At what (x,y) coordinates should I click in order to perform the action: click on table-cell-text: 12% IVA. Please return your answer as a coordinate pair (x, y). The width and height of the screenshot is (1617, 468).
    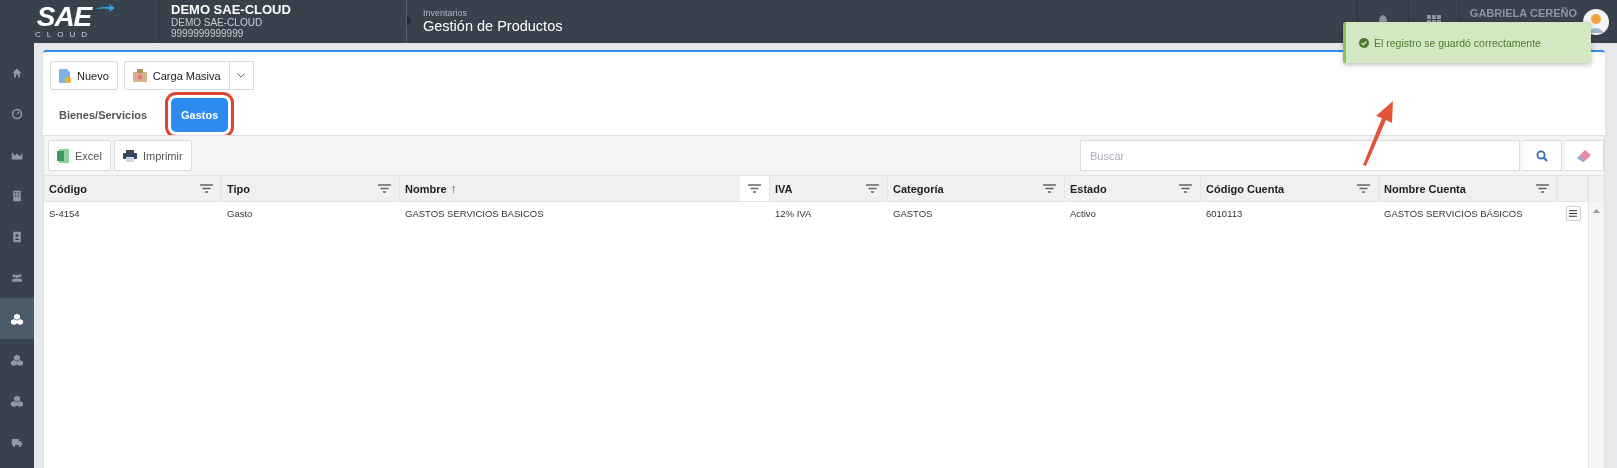
    Looking at the image, I should click on (793, 213).